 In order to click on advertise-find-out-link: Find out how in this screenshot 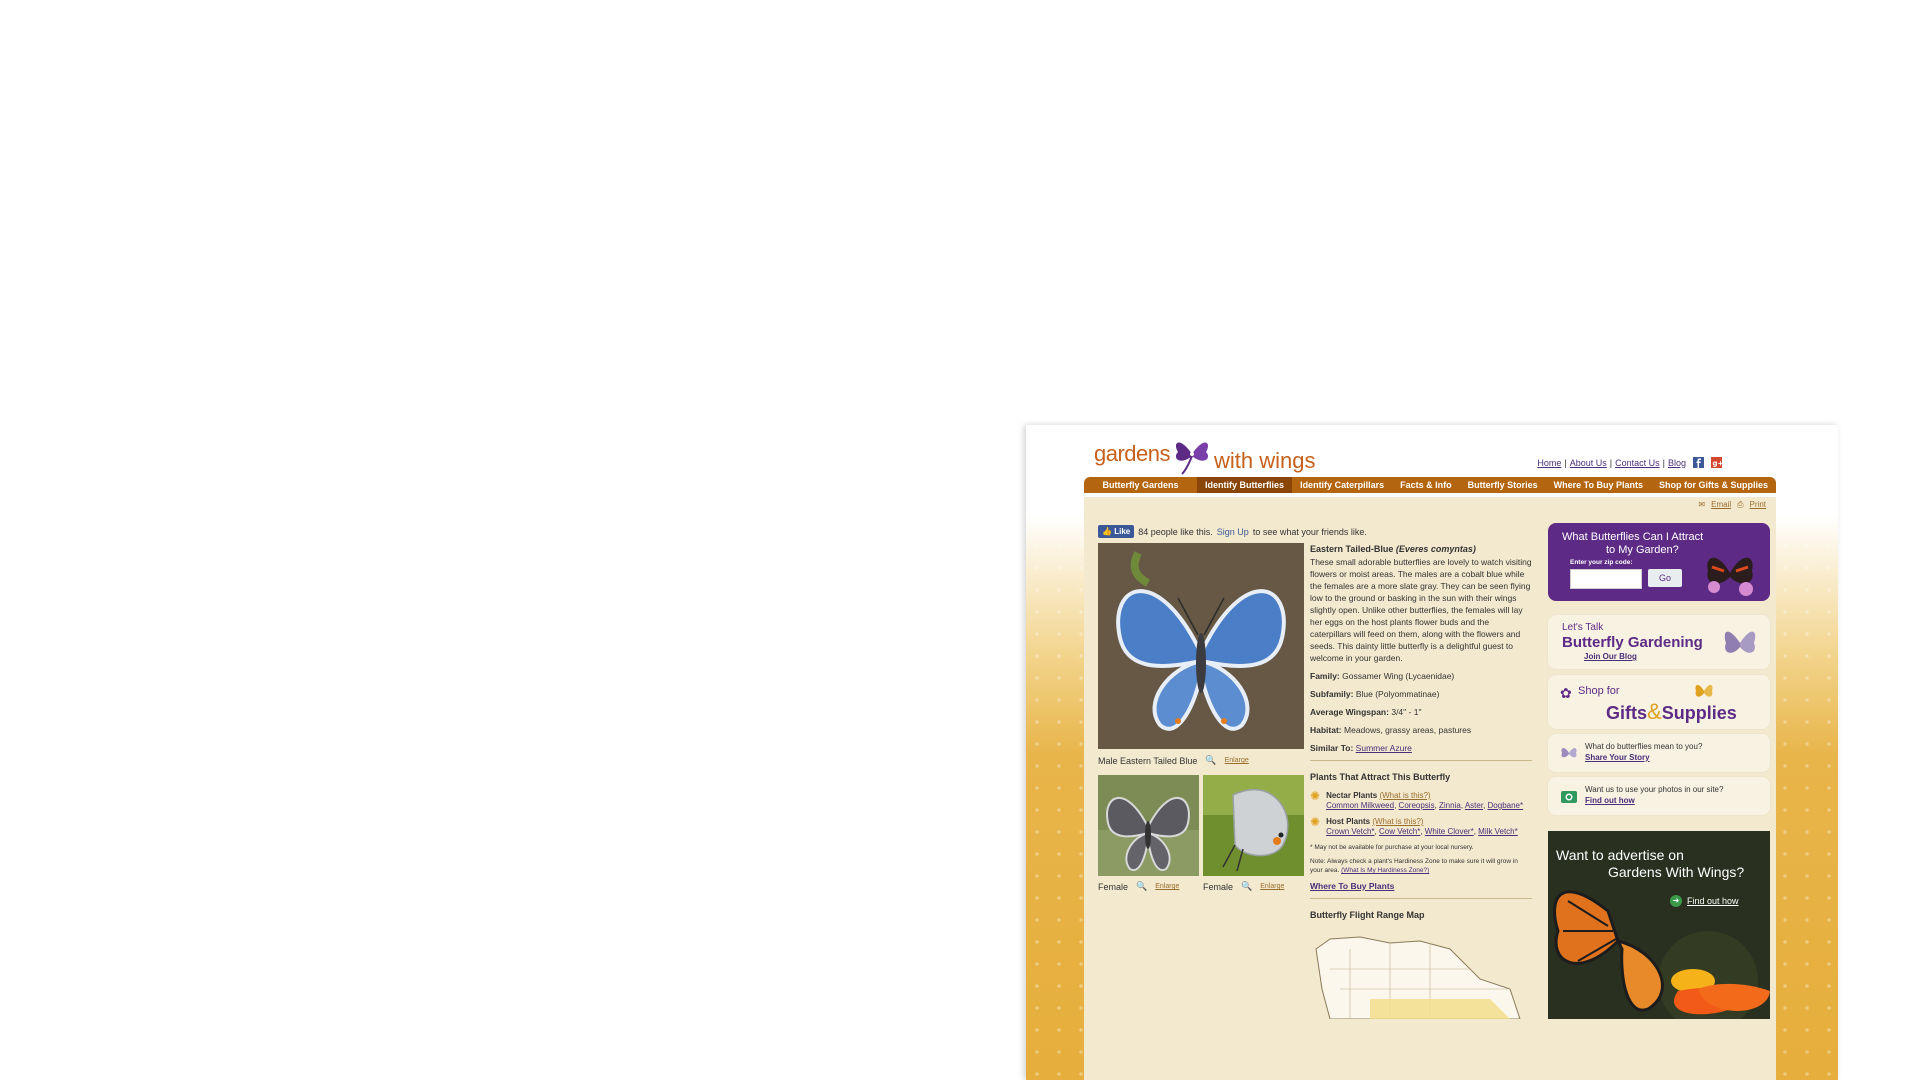, I will do `click(1713, 901)`.